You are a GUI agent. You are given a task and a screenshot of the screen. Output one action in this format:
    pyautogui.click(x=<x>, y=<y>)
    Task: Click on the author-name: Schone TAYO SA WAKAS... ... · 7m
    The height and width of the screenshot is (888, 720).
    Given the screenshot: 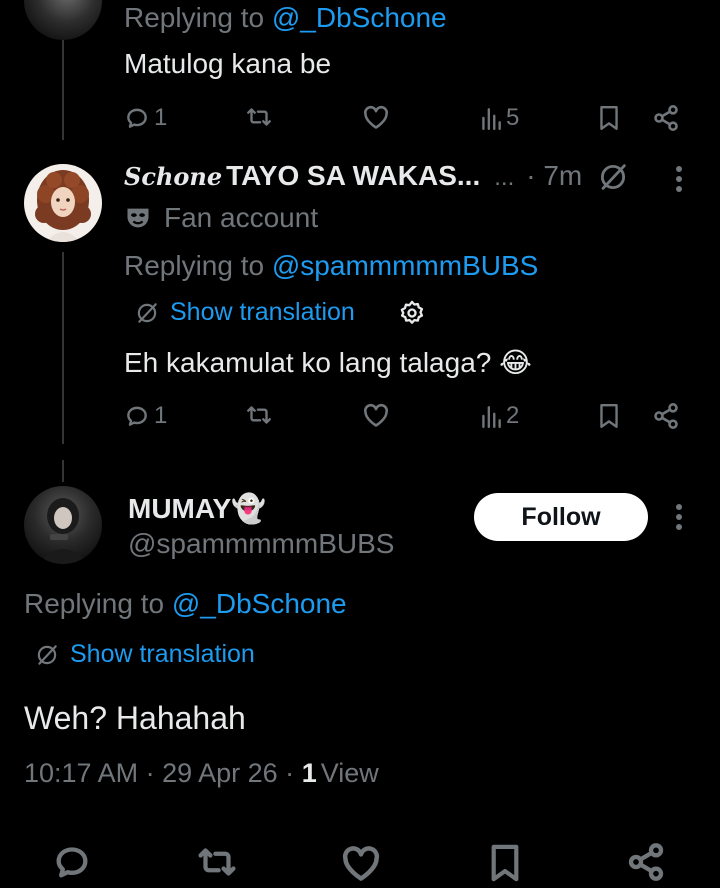 What is the action you would take?
    pyautogui.click(x=353, y=176)
    